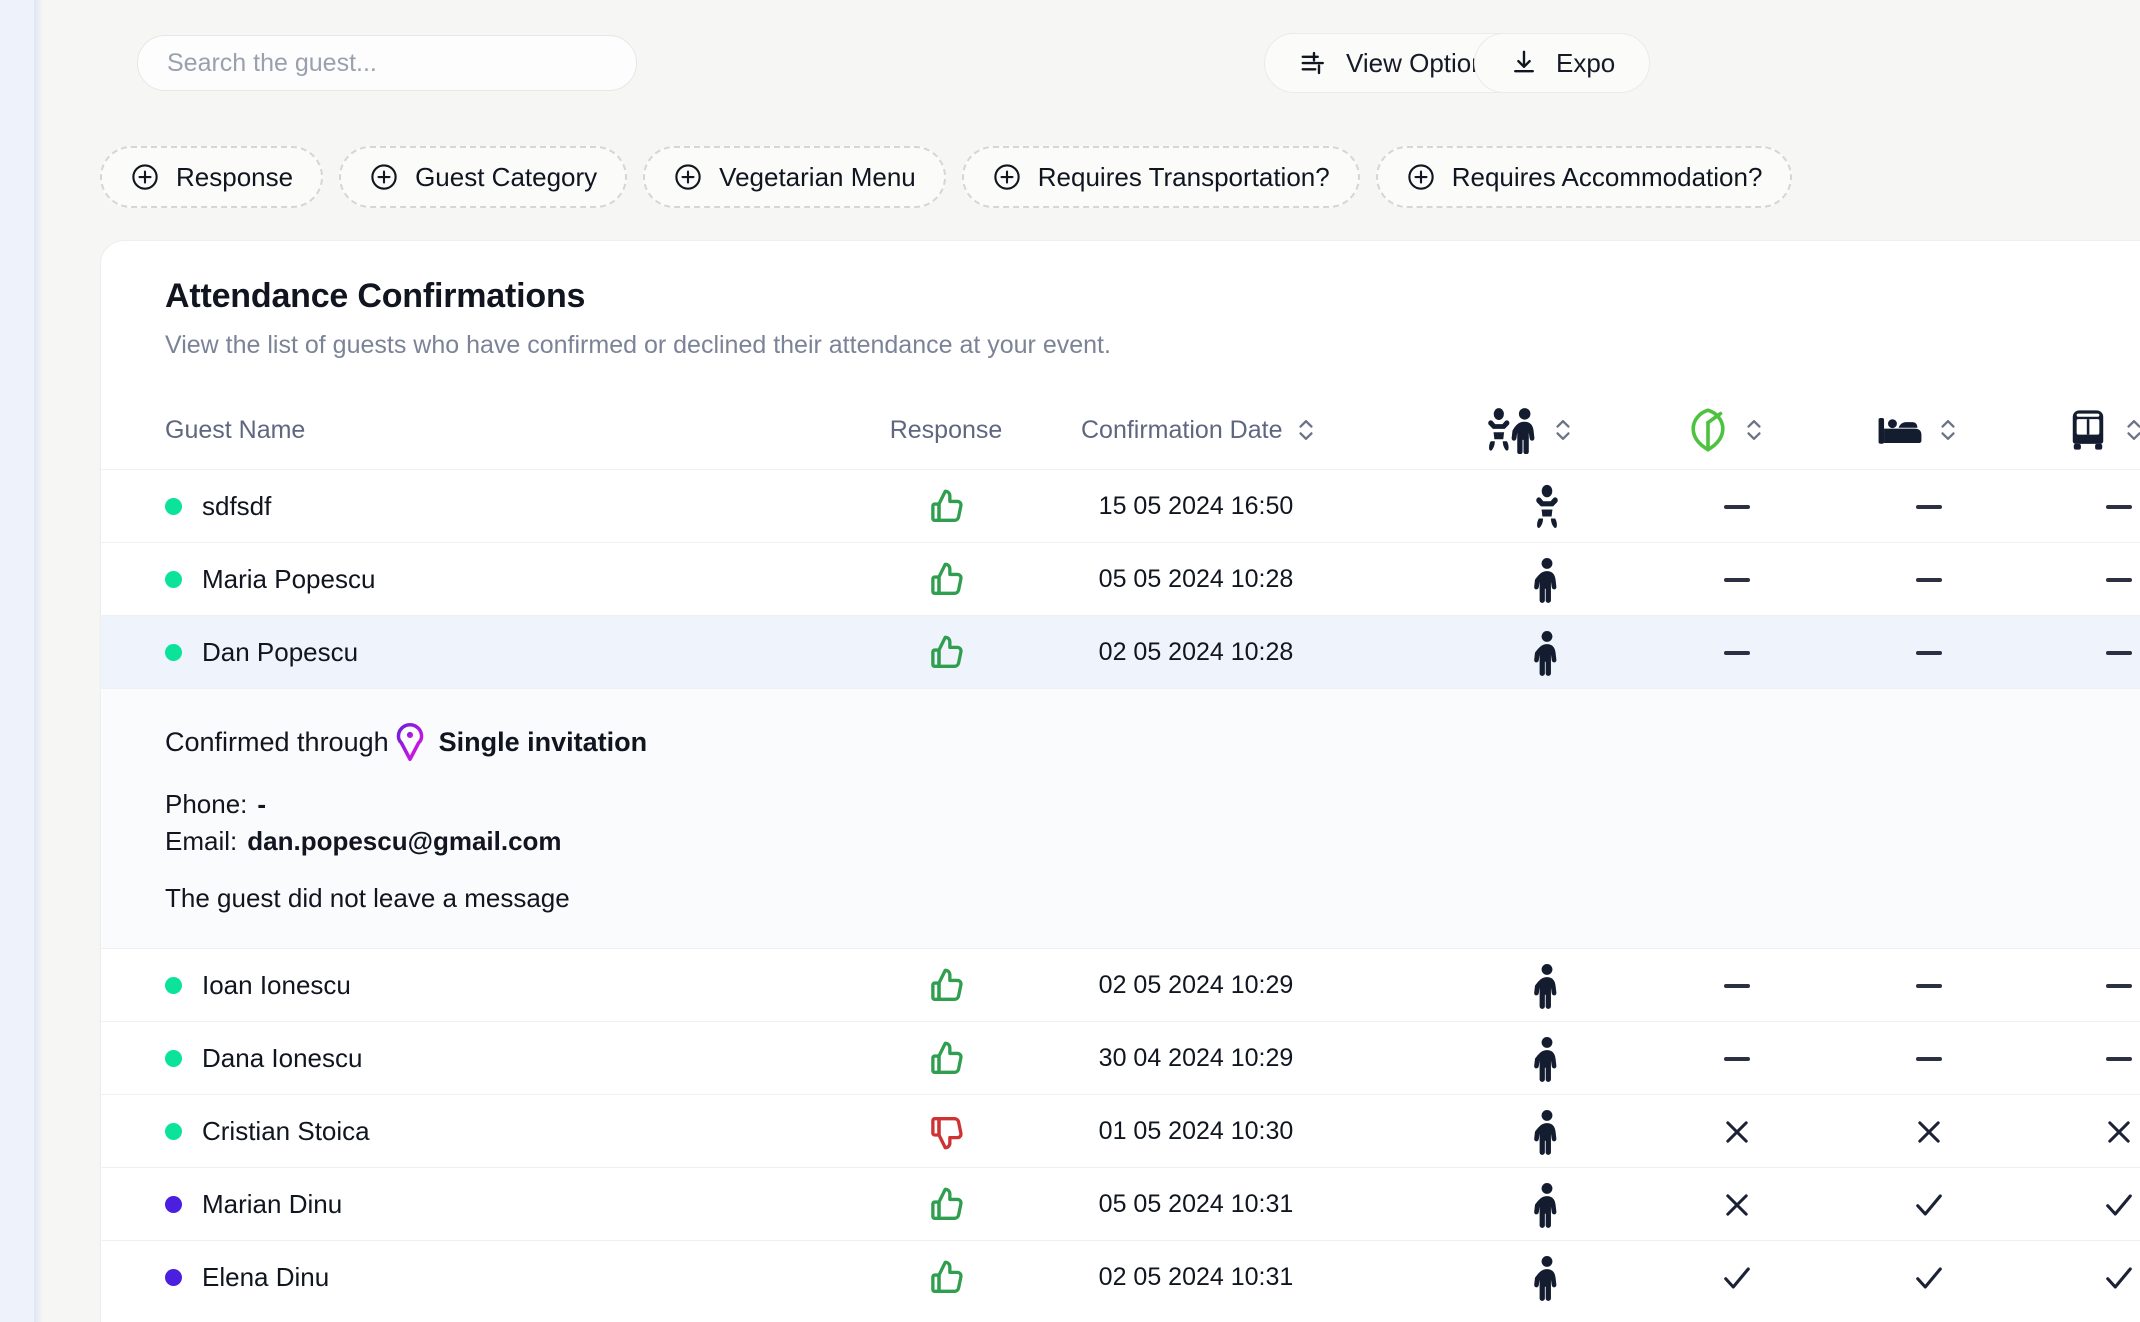  What do you see at coordinates (543, 741) in the screenshot?
I see `invitation-type: Single invitation` at bounding box center [543, 741].